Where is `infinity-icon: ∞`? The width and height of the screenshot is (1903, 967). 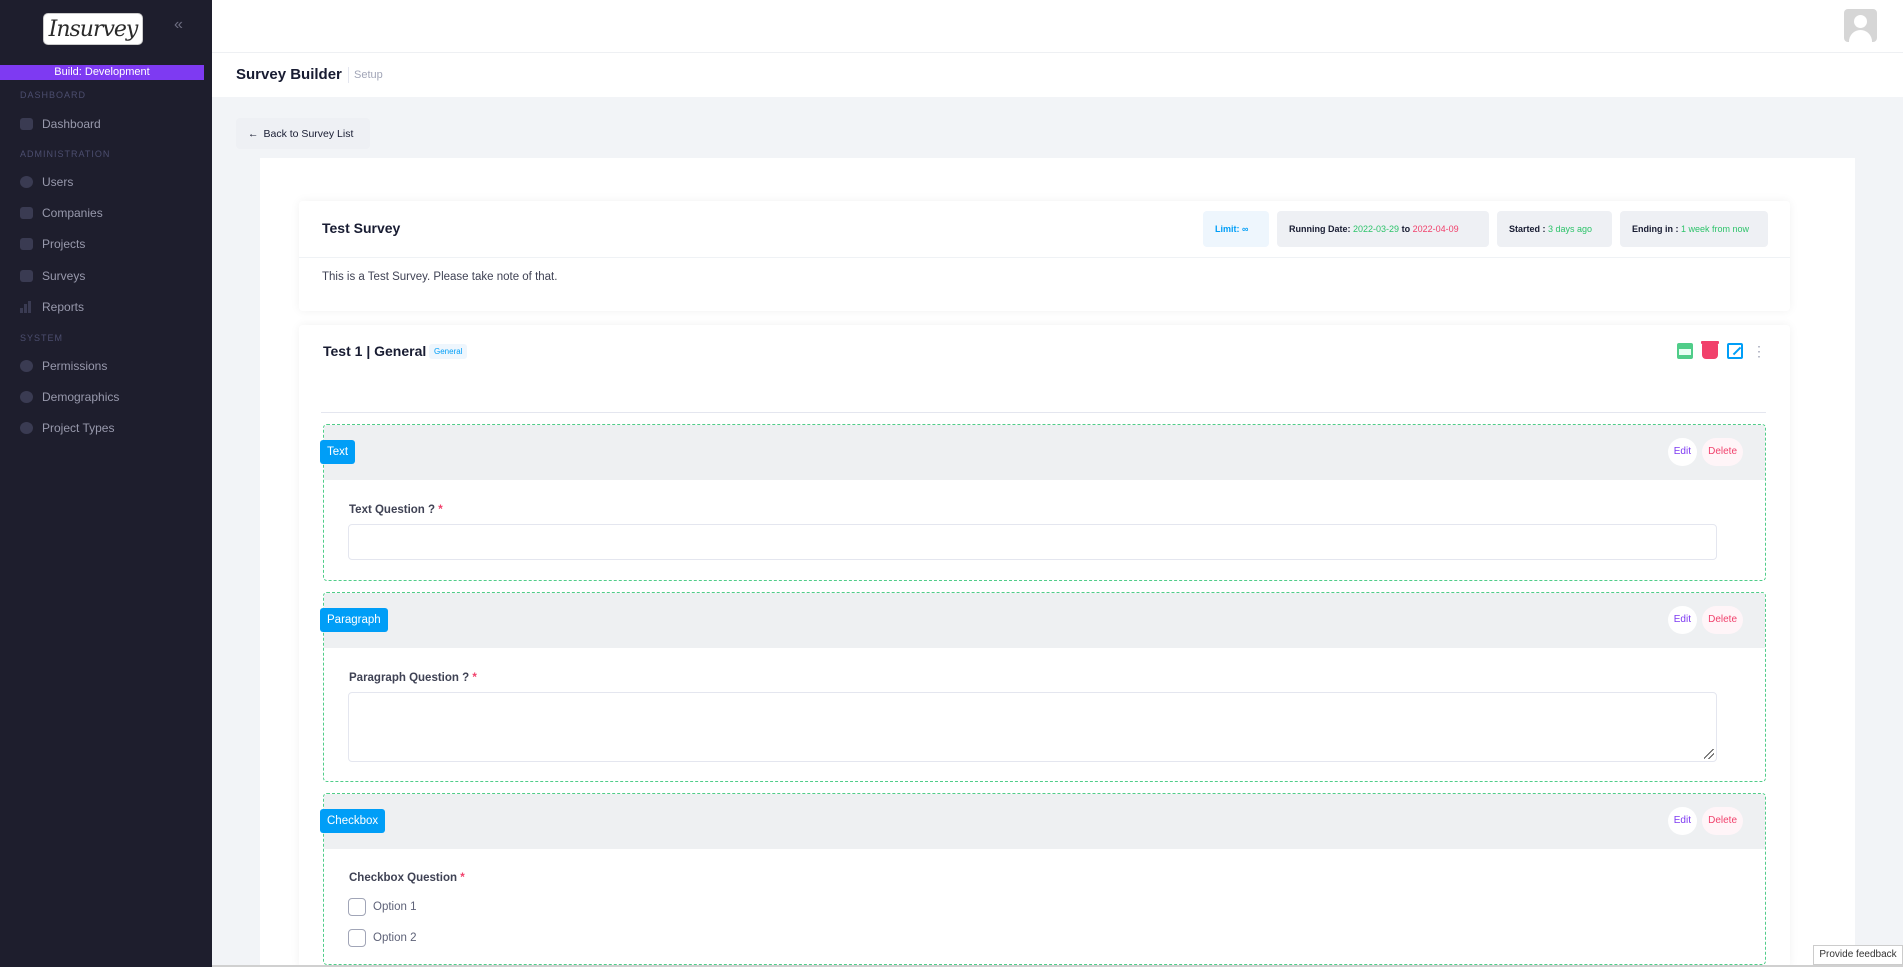 infinity-icon: ∞ is located at coordinates (1245, 229).